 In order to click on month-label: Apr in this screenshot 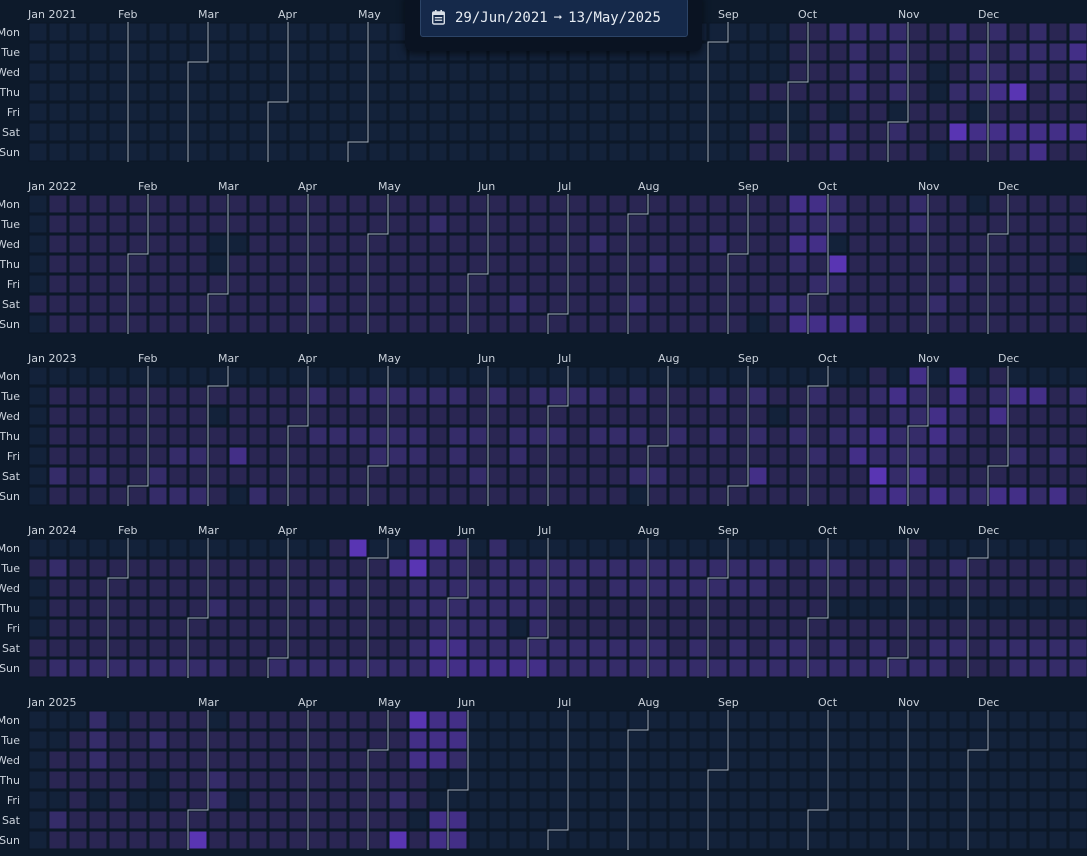, I will do `click(288, 530)`.